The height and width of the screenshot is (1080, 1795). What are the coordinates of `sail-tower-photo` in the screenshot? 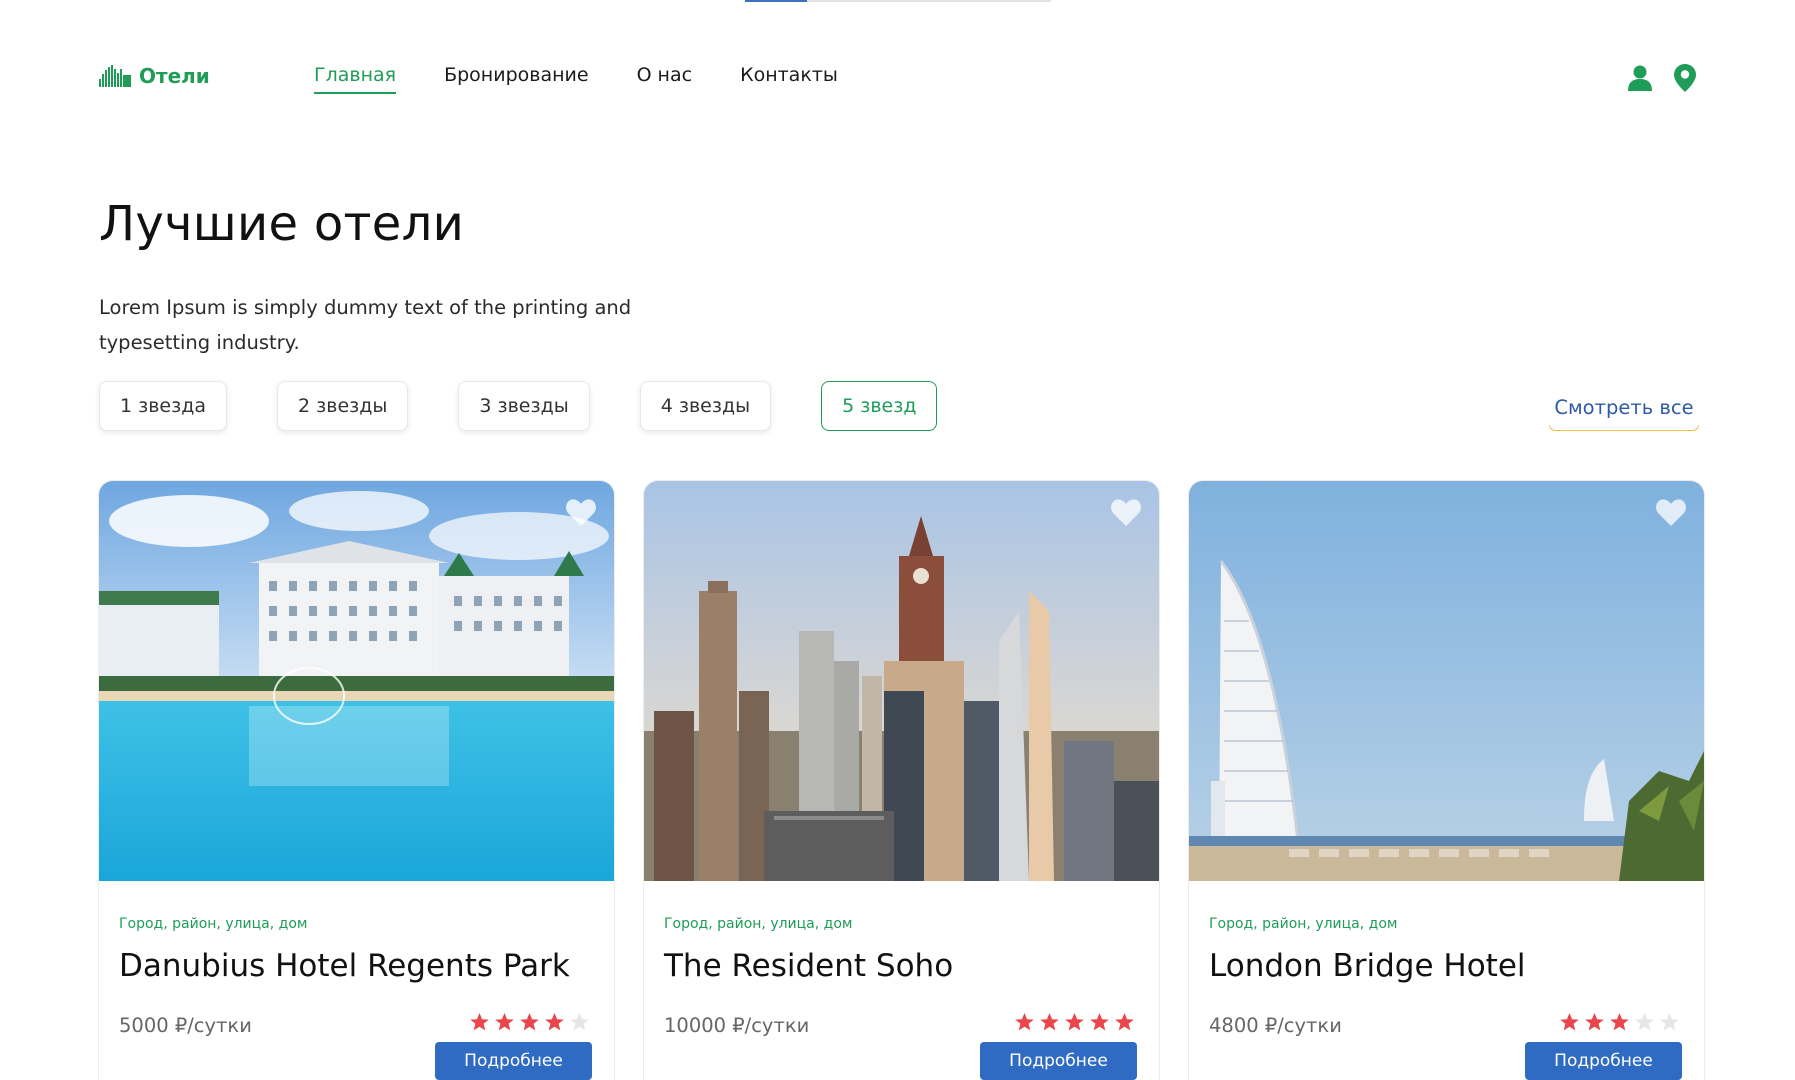 It's located at (1446, 681).